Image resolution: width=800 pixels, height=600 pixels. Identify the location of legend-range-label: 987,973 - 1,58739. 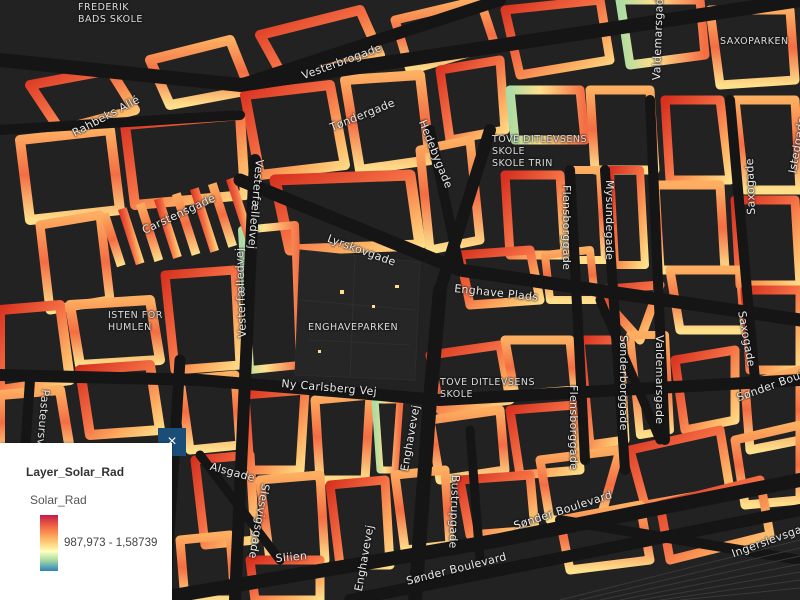
(111, 543).